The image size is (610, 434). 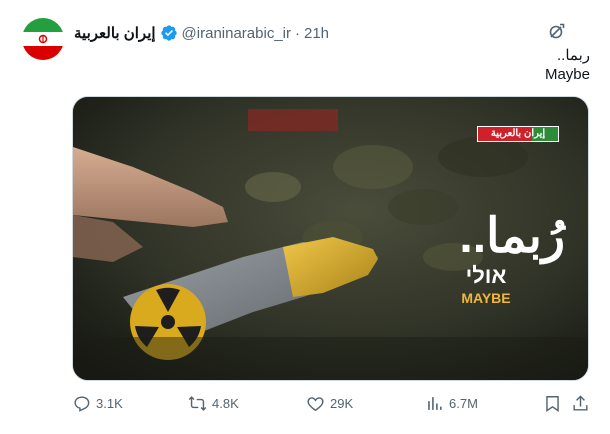 I want to click on reply-button: 3.1K, so click(x=97, y=403).